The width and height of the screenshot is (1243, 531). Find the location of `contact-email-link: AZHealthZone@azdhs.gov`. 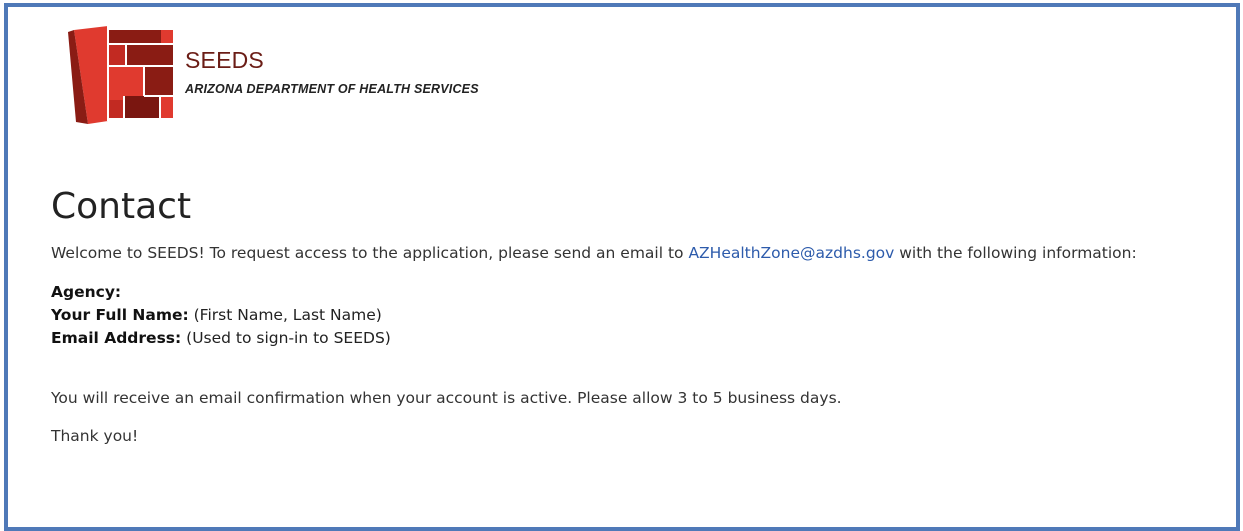

contact-email-link: AZHealthZone@azdhs.gov is located at coordinates (791, 253).